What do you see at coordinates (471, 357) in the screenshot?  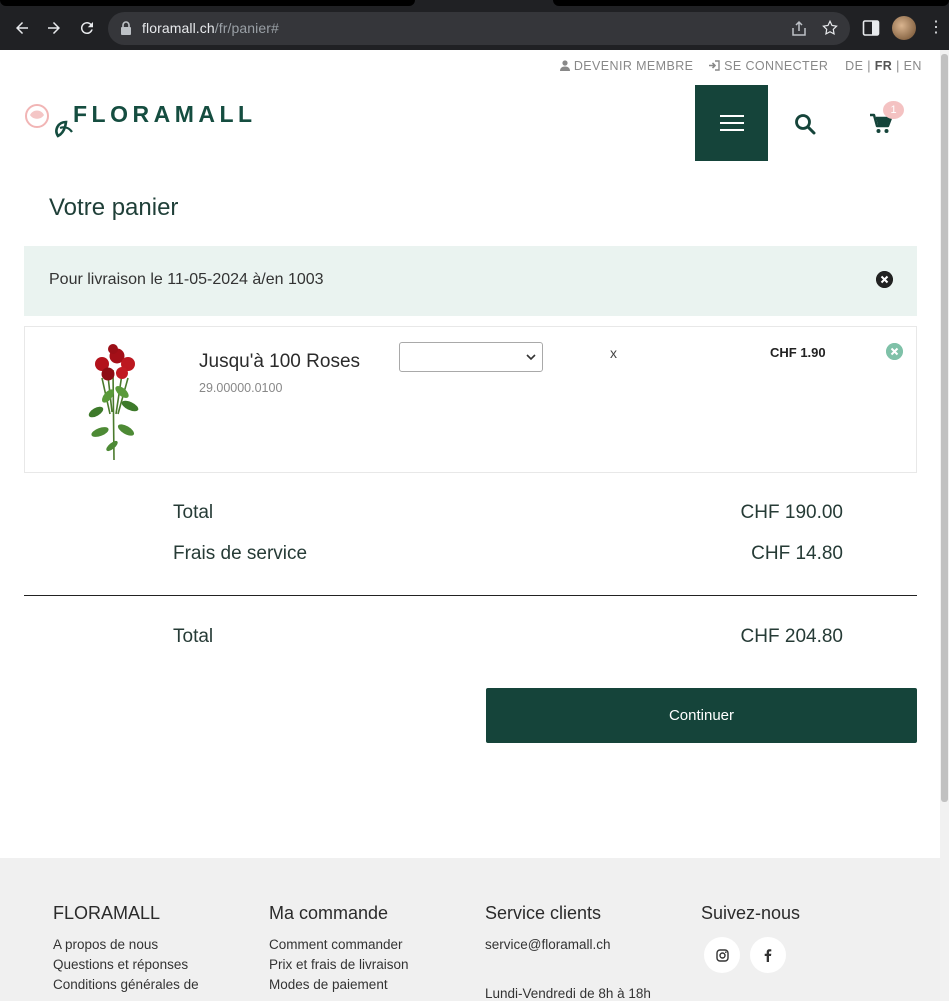 I see `option-select` at bounding box center [471, 357].